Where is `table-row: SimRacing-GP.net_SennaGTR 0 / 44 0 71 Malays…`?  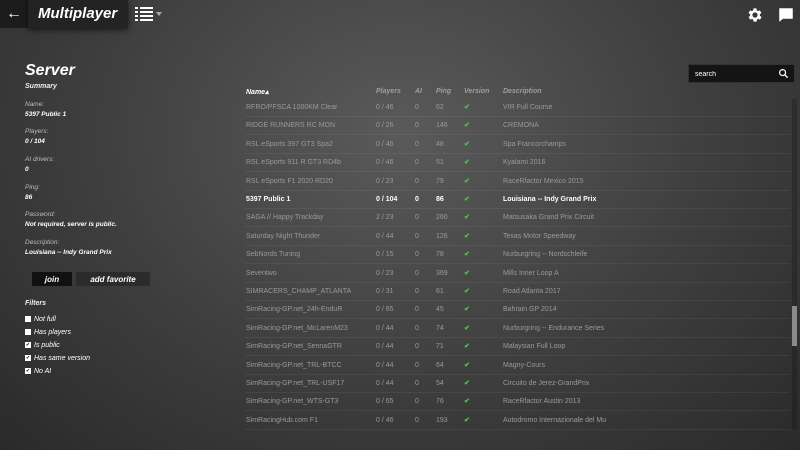
table-row: SimRacing-GP.net_SennaGTR 0 / 44 0 71 Malays… is located at coordinates (515, 347).